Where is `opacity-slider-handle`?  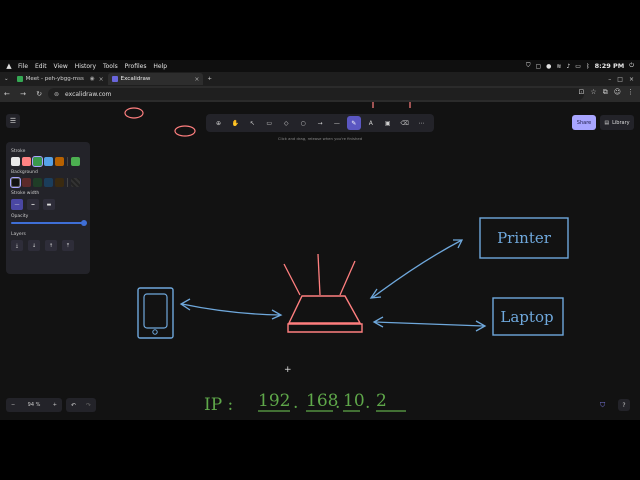
opacity-slider-handle is located at coordinates (84, 223).